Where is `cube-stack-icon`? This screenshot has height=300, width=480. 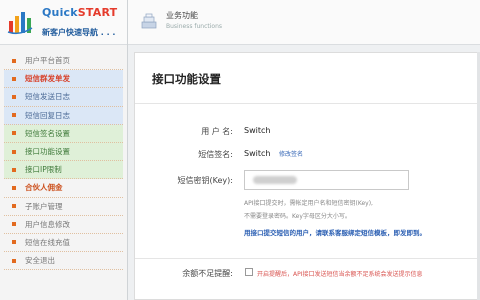 cube-stack-icon is located at coordinates (149, 21).